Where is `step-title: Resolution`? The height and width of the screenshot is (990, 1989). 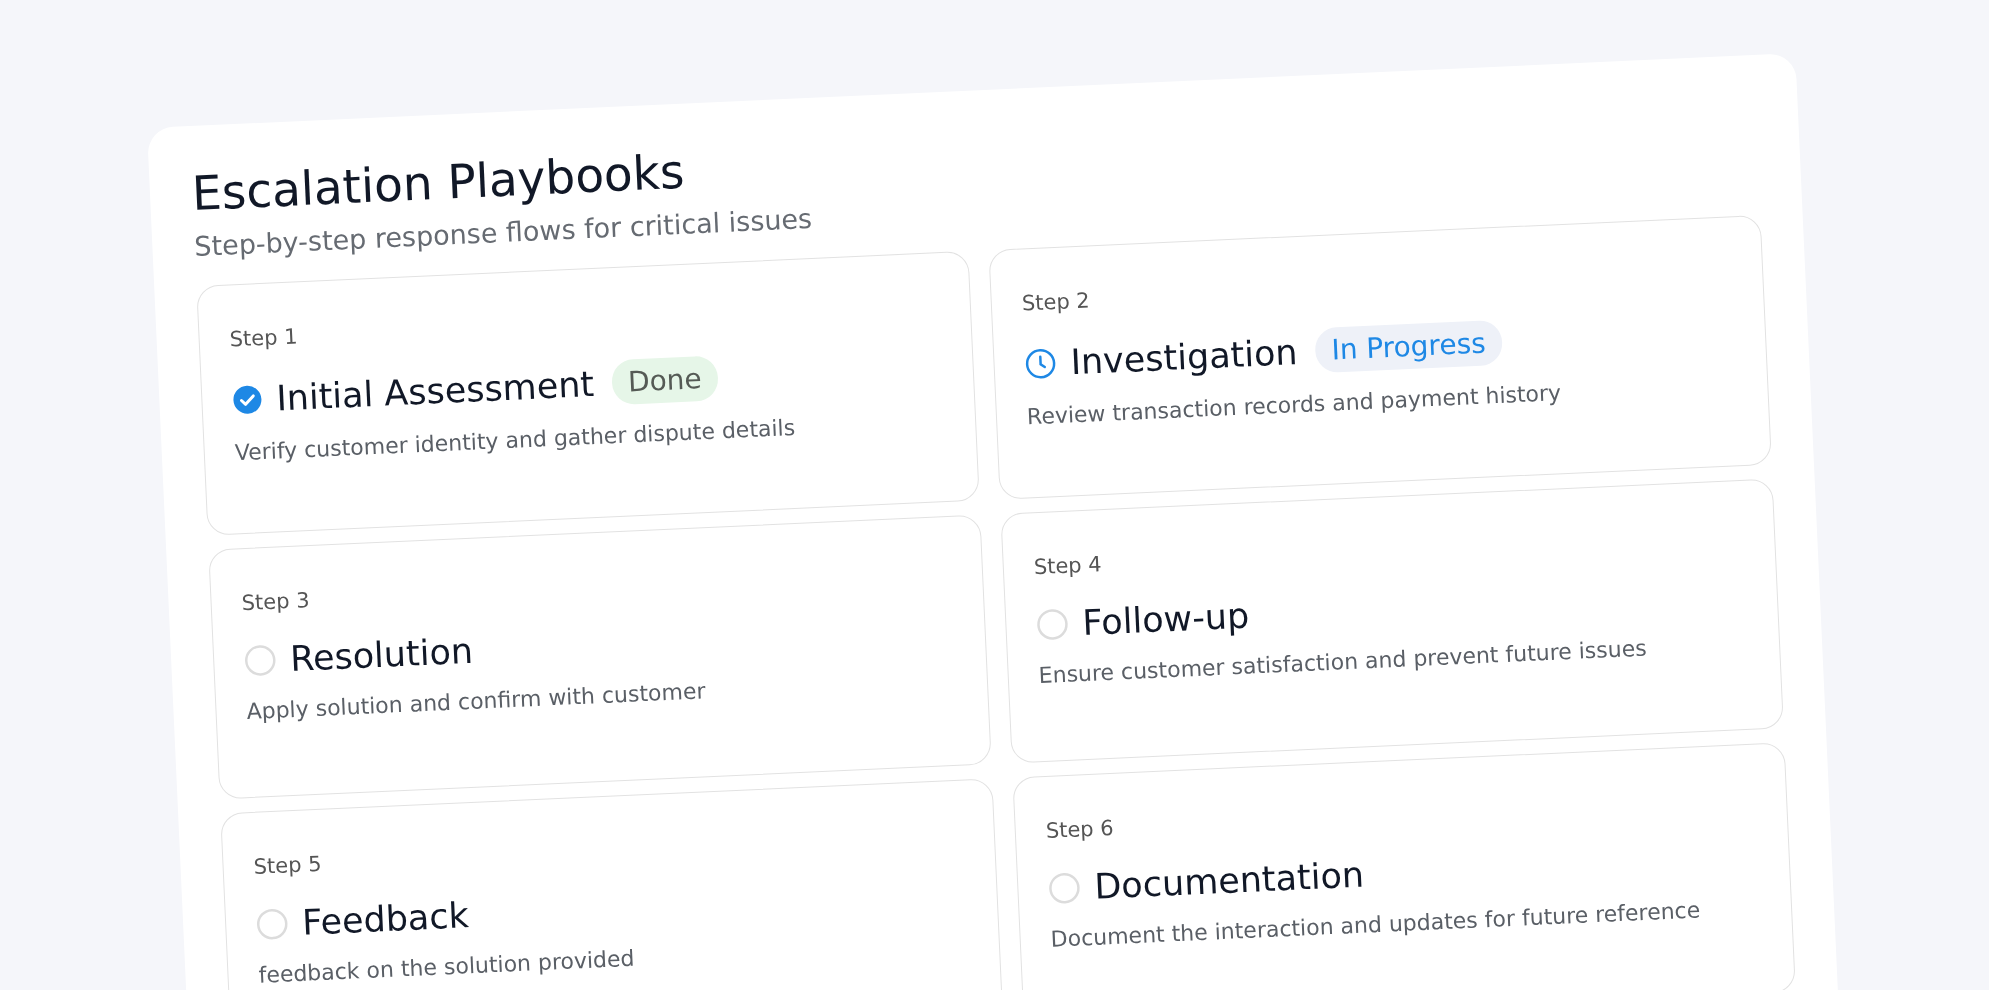
step-title: Resolution is located at coordinates (381, 655).